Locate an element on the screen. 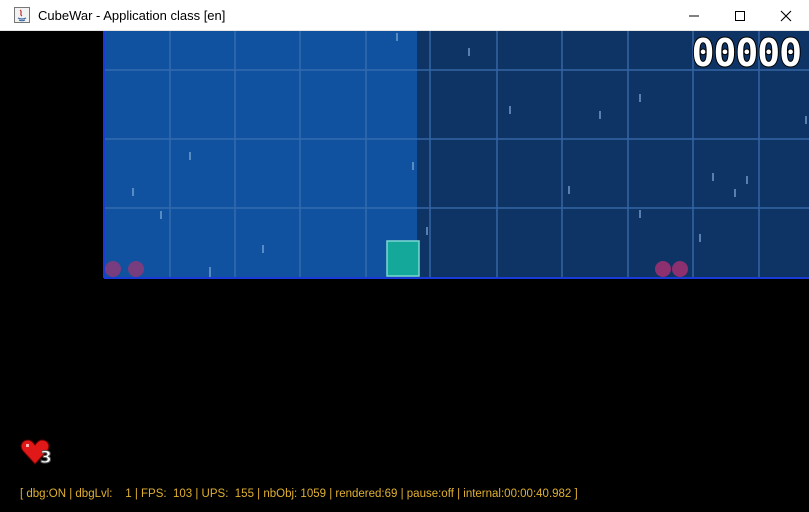  close-icon is located at coordinates (786, 16).